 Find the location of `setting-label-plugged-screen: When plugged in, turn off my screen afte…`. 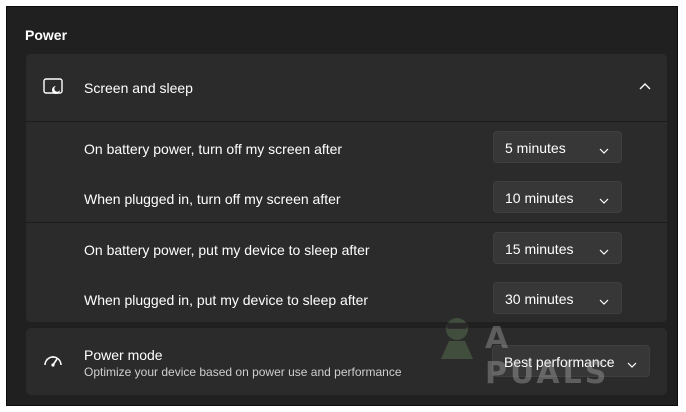

setting-label-plugged-screen: When plugged in, turn off my screen afte… is located at coordinates (212, 199).